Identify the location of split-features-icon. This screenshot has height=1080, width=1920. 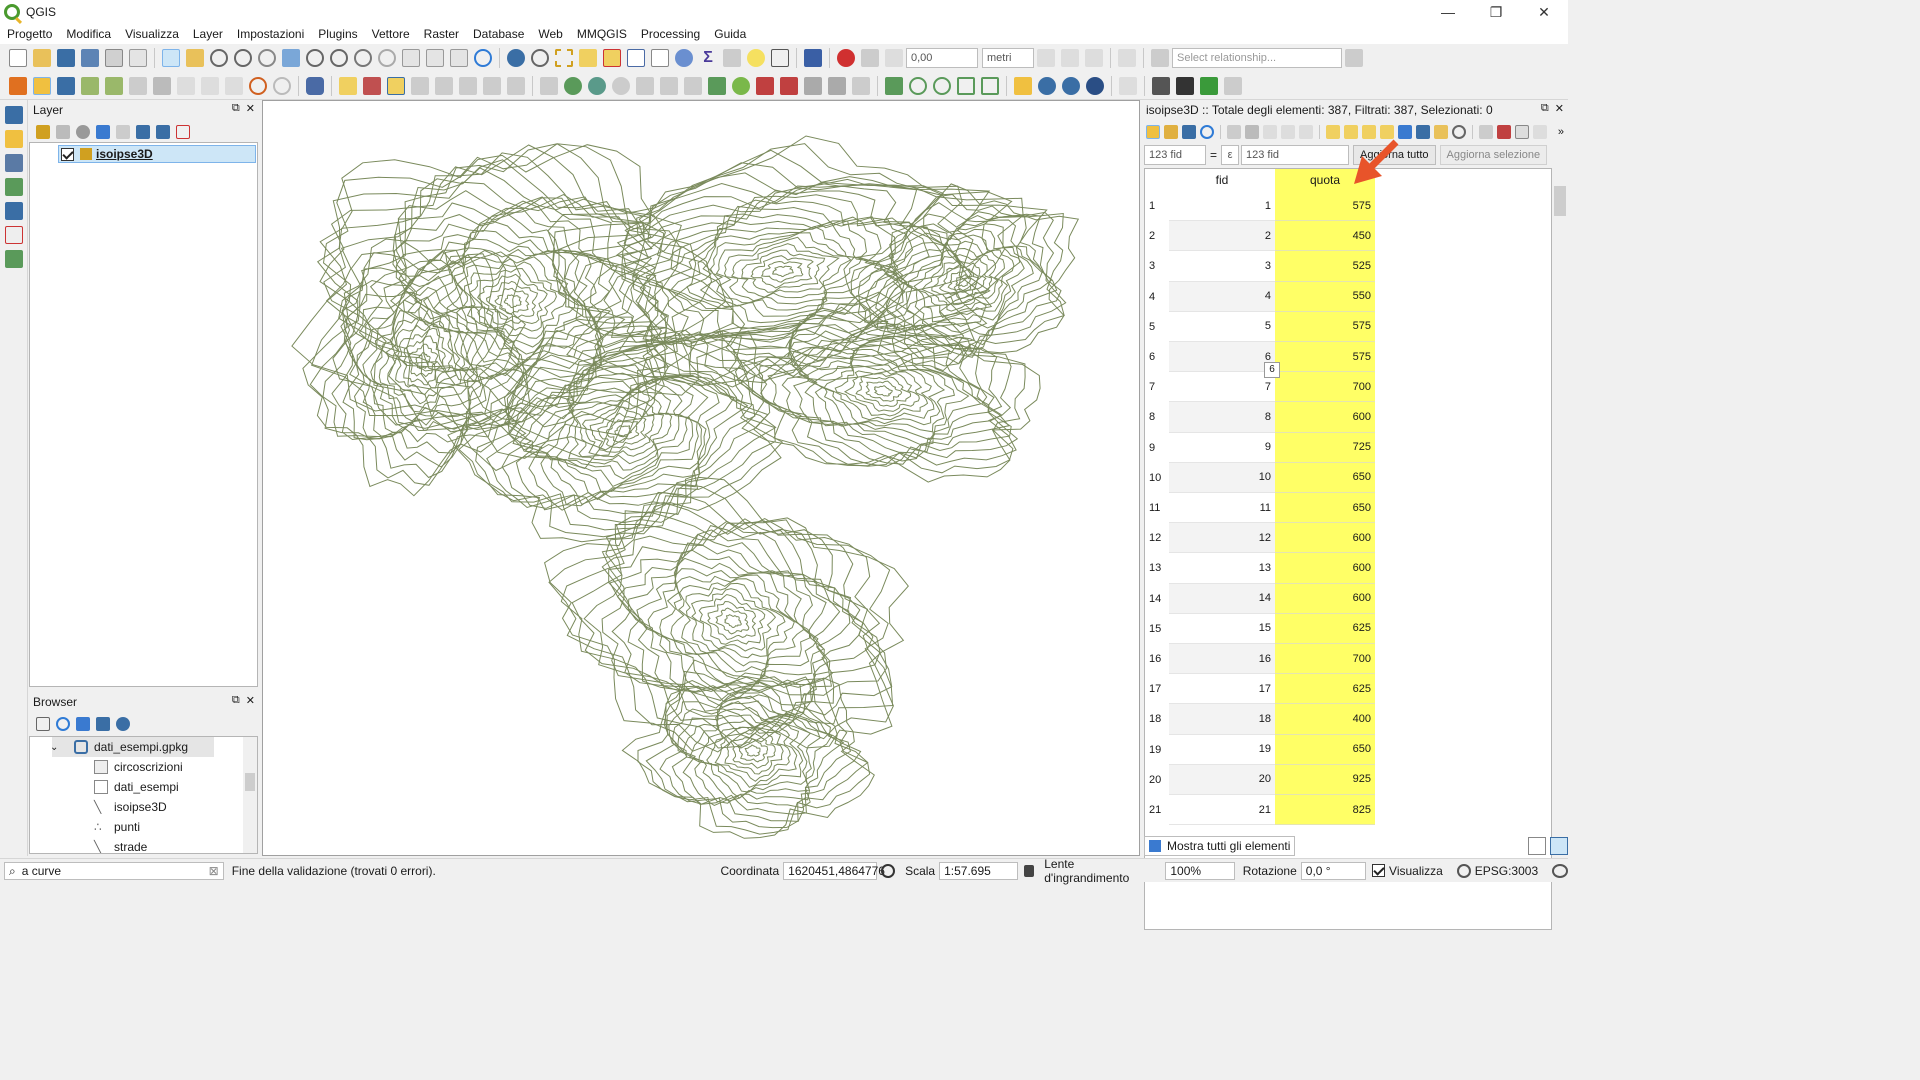
(765, 85).